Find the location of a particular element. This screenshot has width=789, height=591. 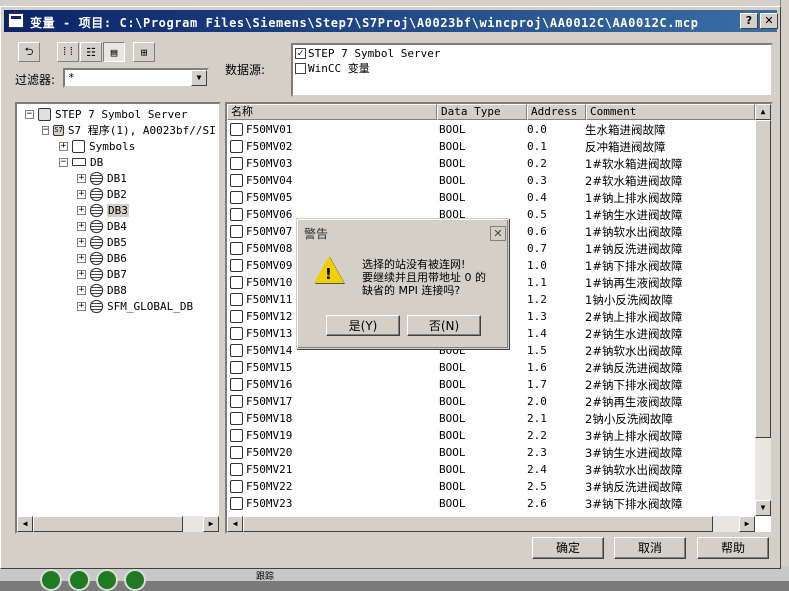

properties-button: ⊞ is located at coordinates (144, 52).